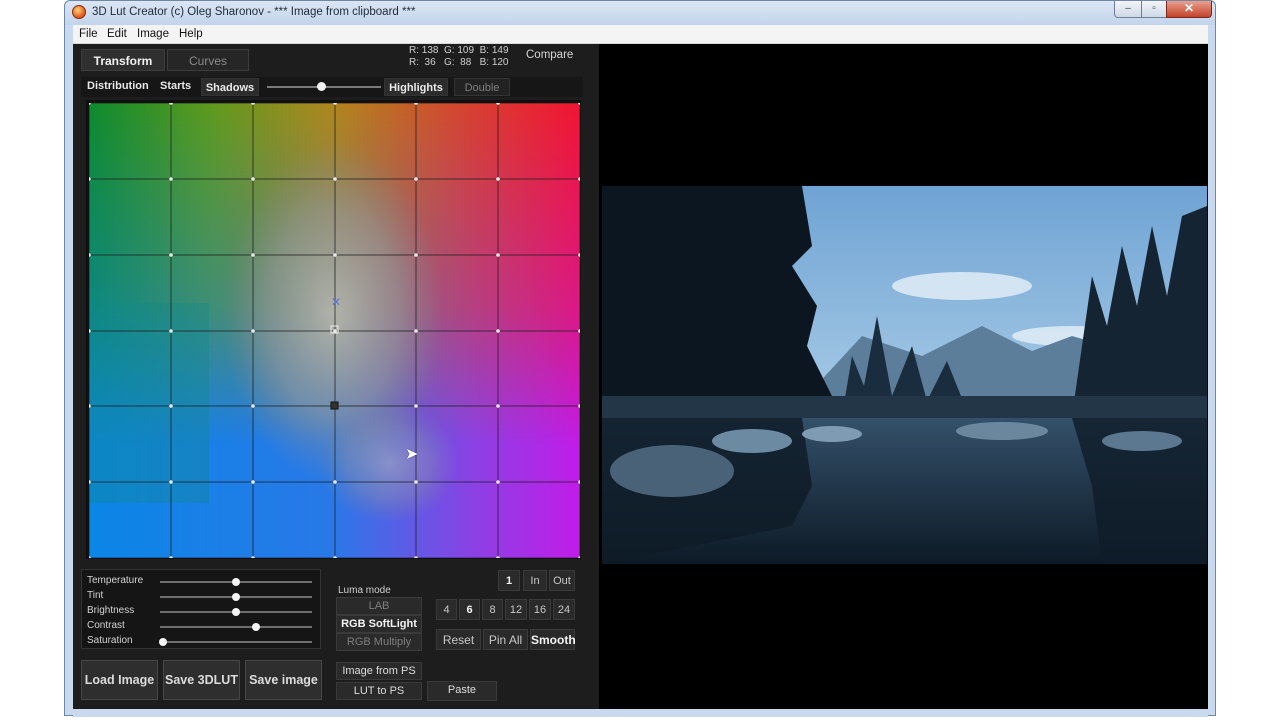  Describe the element at coordinates (482, 87) in the screenshot. I see `double-button: Double` at that location.